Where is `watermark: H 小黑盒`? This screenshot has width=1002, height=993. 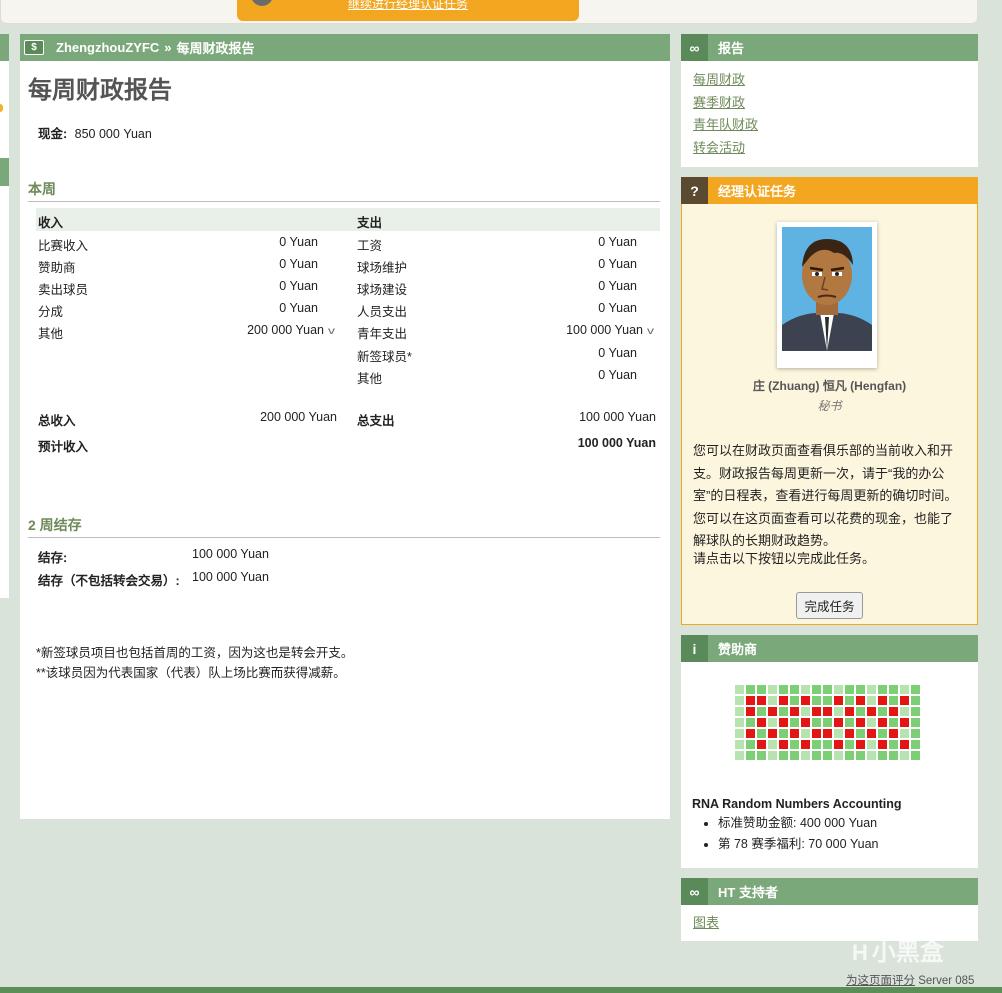
watermark: H 小黑盒 is located at coordinates (898, 952).